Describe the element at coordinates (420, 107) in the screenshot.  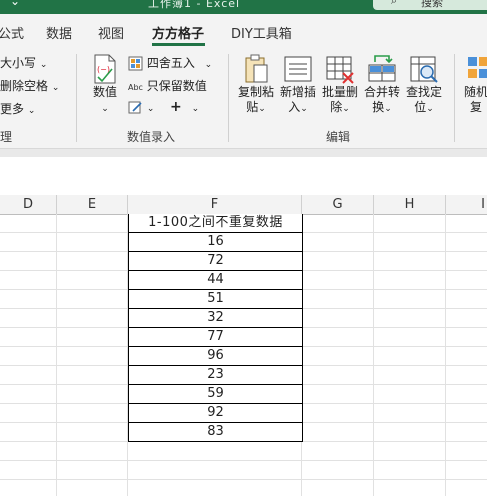
I see `find-locate-label-2: 位` at that location.